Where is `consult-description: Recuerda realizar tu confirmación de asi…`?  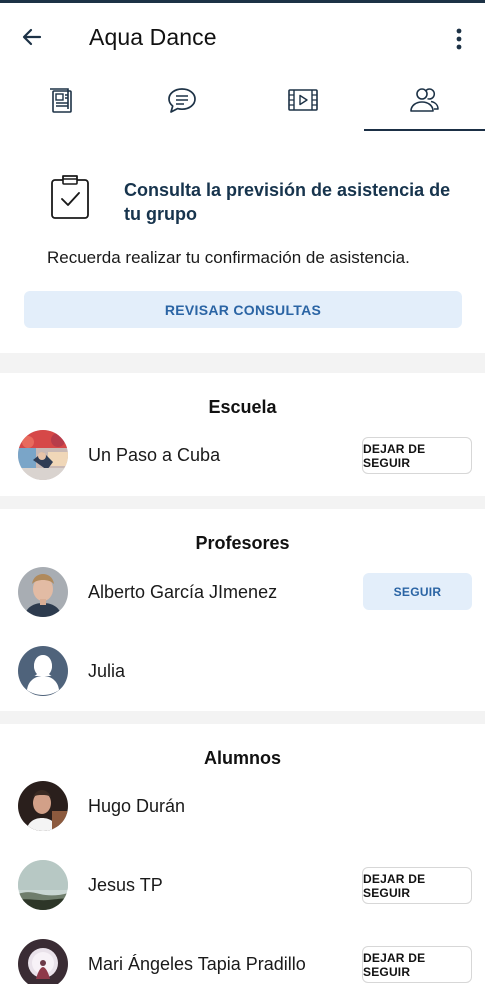
consult-description: Recuerda realizar tu confirmación de asi… is located at coordinates (228, 257).